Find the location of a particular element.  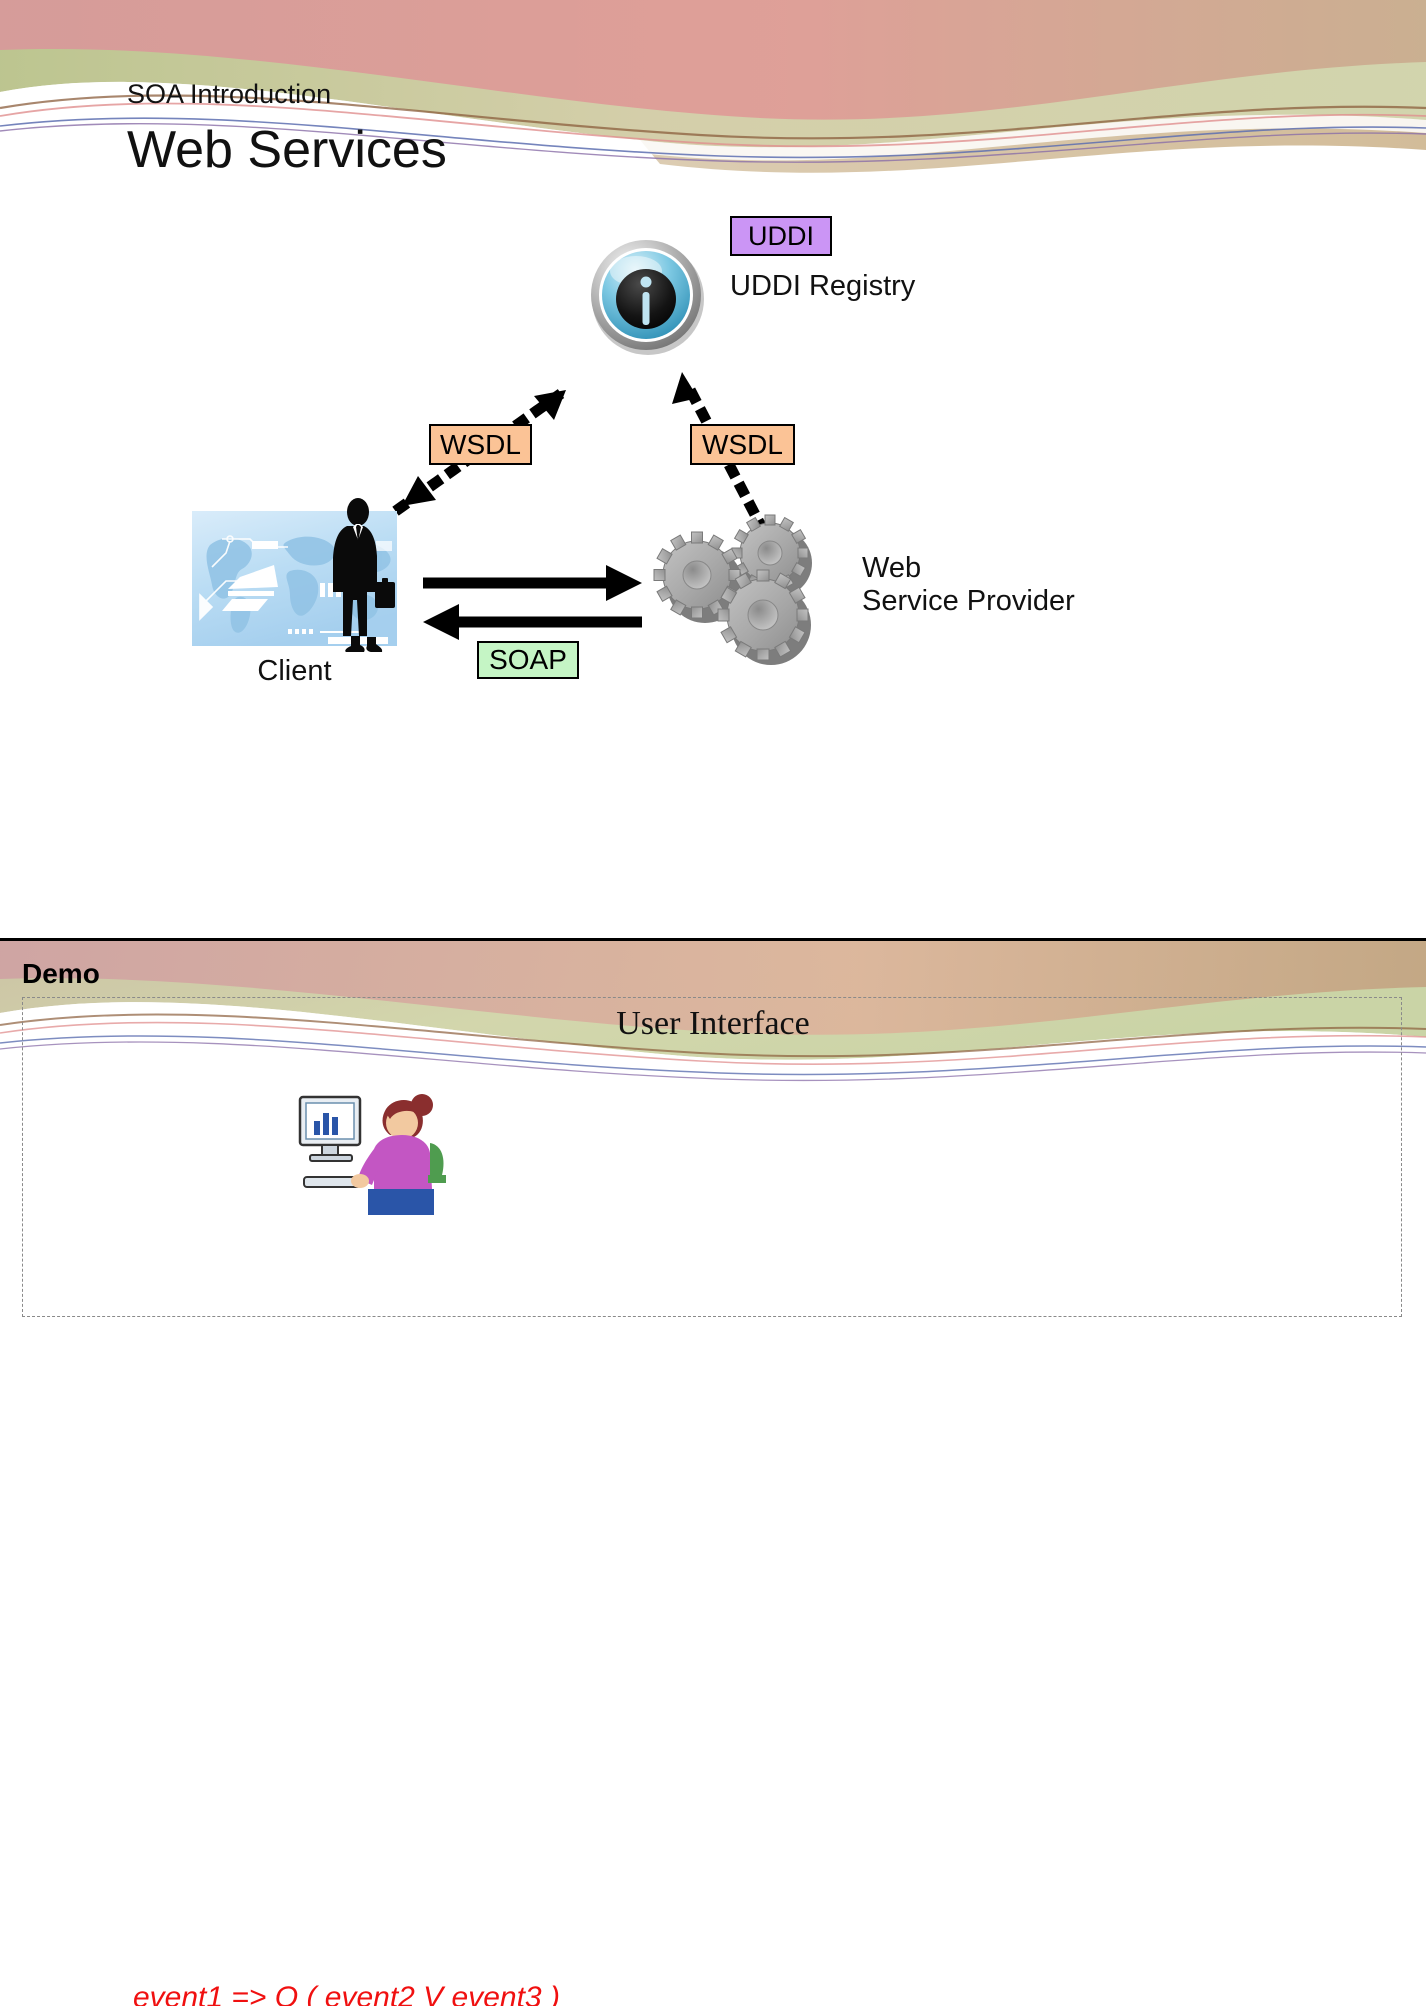

header-banner-decoration is located at coordinates (713, 115).